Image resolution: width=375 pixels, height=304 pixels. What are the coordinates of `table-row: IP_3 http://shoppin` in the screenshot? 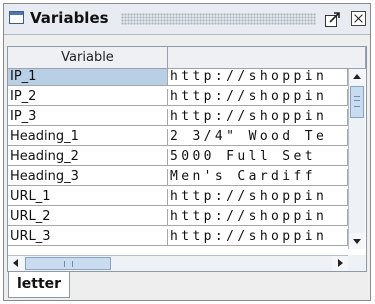 It's located at (187, 117).